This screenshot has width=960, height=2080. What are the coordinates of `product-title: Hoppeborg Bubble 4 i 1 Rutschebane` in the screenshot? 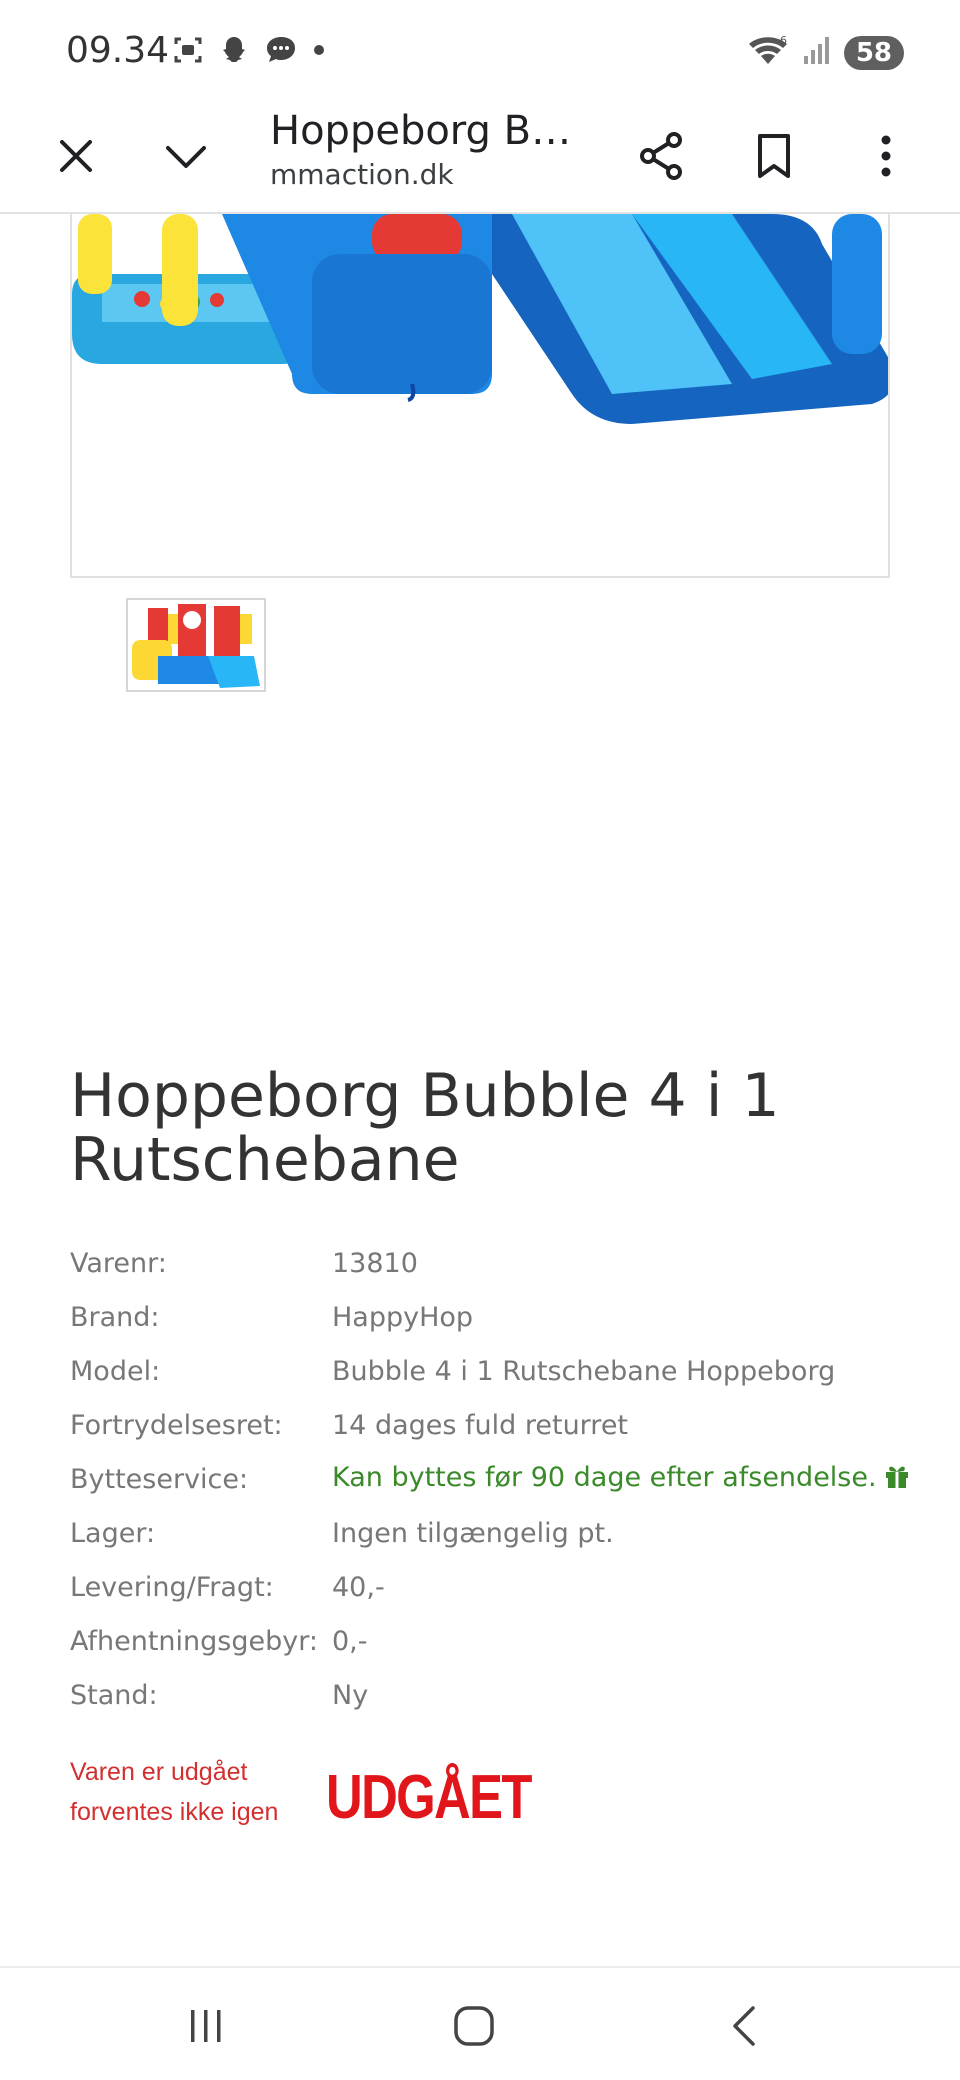 It's located at (425, 1128).